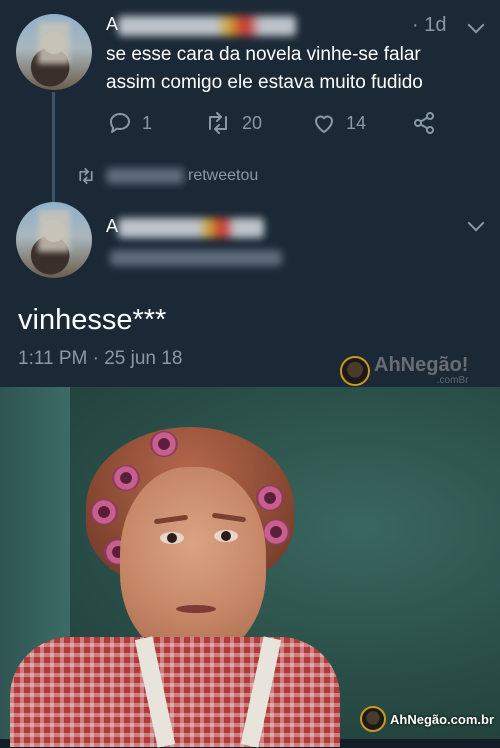  Describe the element at coordinates (207, 26) in the screenshot. I see `reply-author-name-blurred` at that location.